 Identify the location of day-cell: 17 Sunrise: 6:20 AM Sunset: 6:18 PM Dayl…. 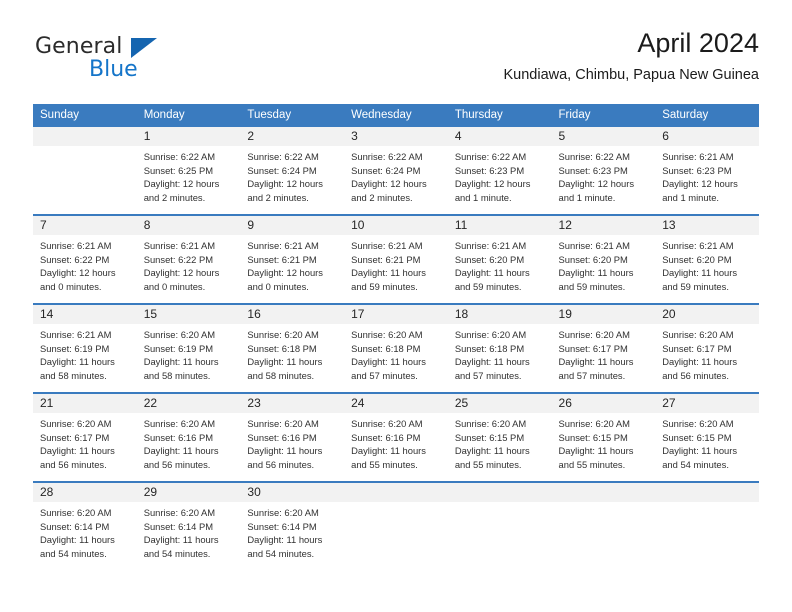
(396, 349).